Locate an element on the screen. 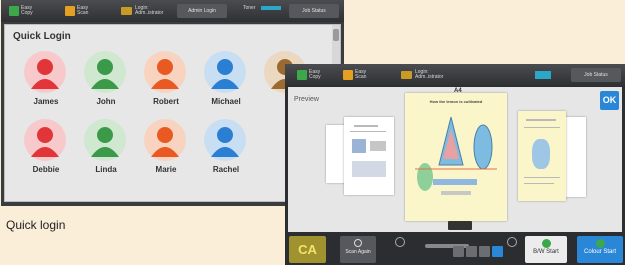 The image size is (625, 265). scan-again-label: Scan Again is located at coordinates (358, 252).